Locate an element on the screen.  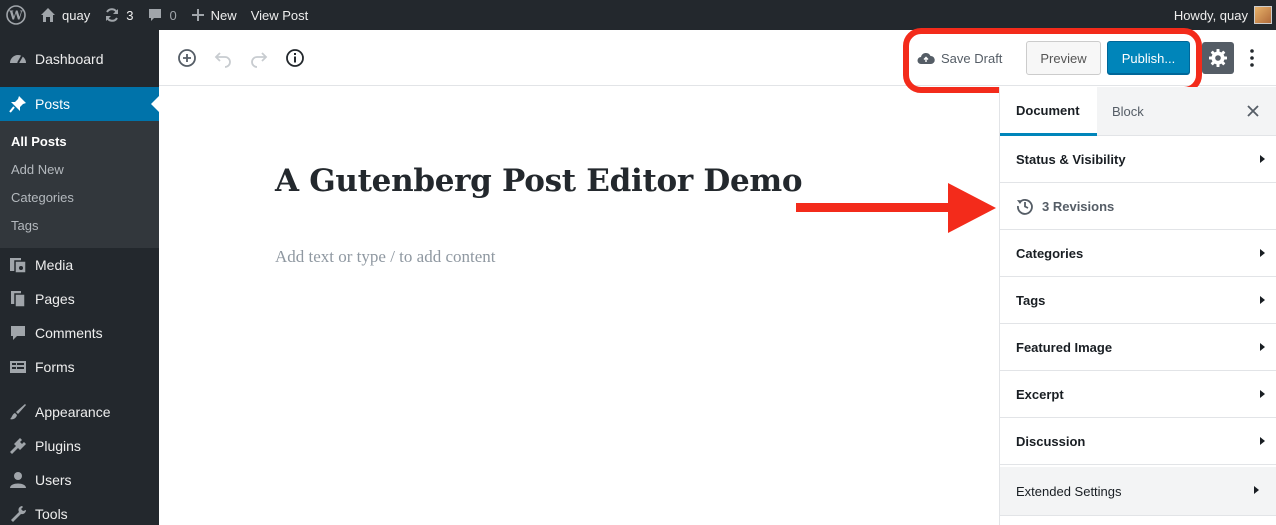
comments-link: 0 is located at coordinates (161, 15).